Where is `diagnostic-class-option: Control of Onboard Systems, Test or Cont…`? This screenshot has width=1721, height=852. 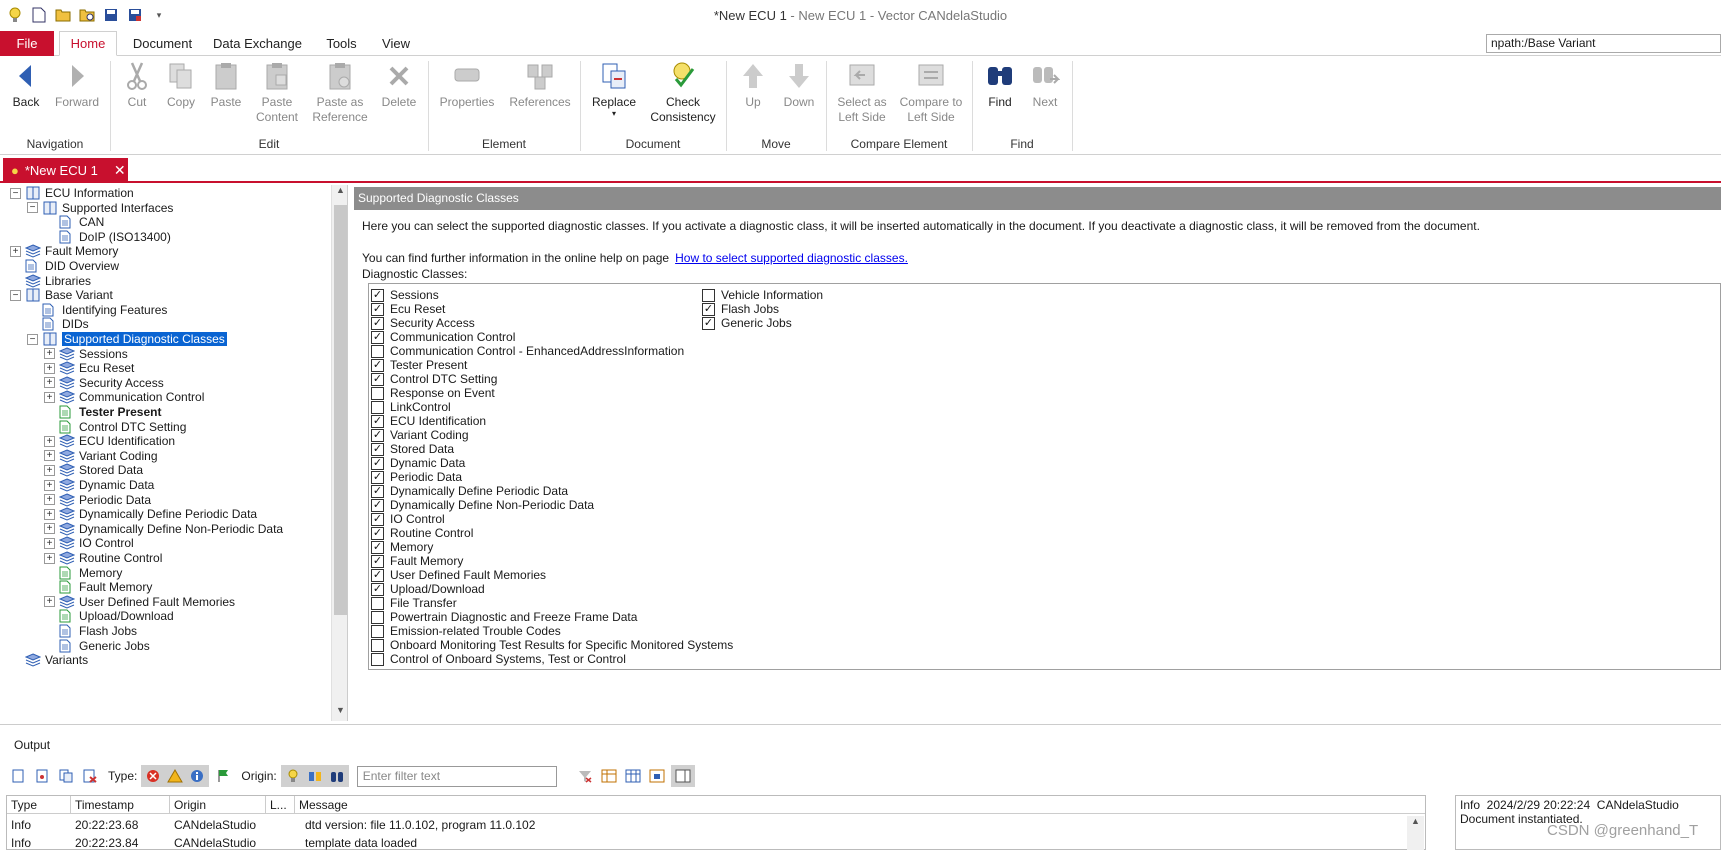
diagnostic-class-option: Control of Onboard Systems, Test or Cont… is located at coordinates (498, 659).